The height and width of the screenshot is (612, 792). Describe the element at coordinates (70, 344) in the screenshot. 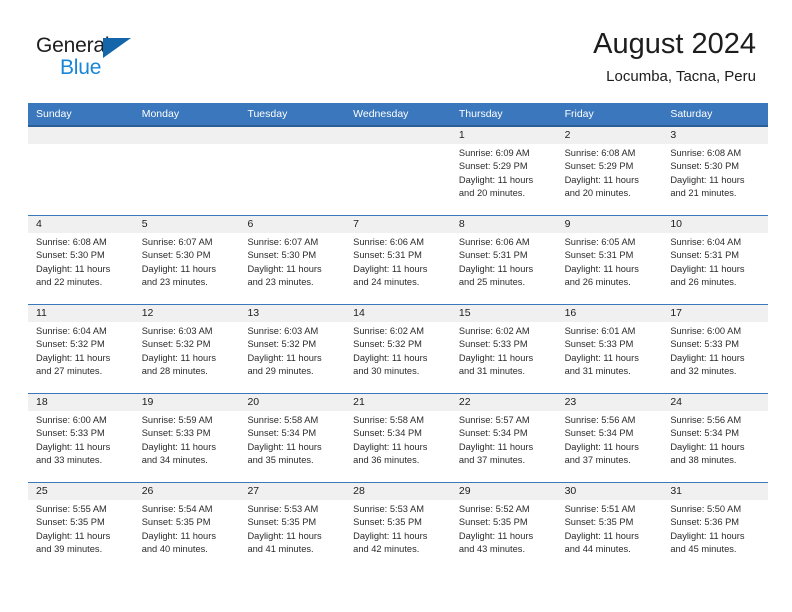

I see `sunset-text: Sunset: 5:32 PM` at that location.